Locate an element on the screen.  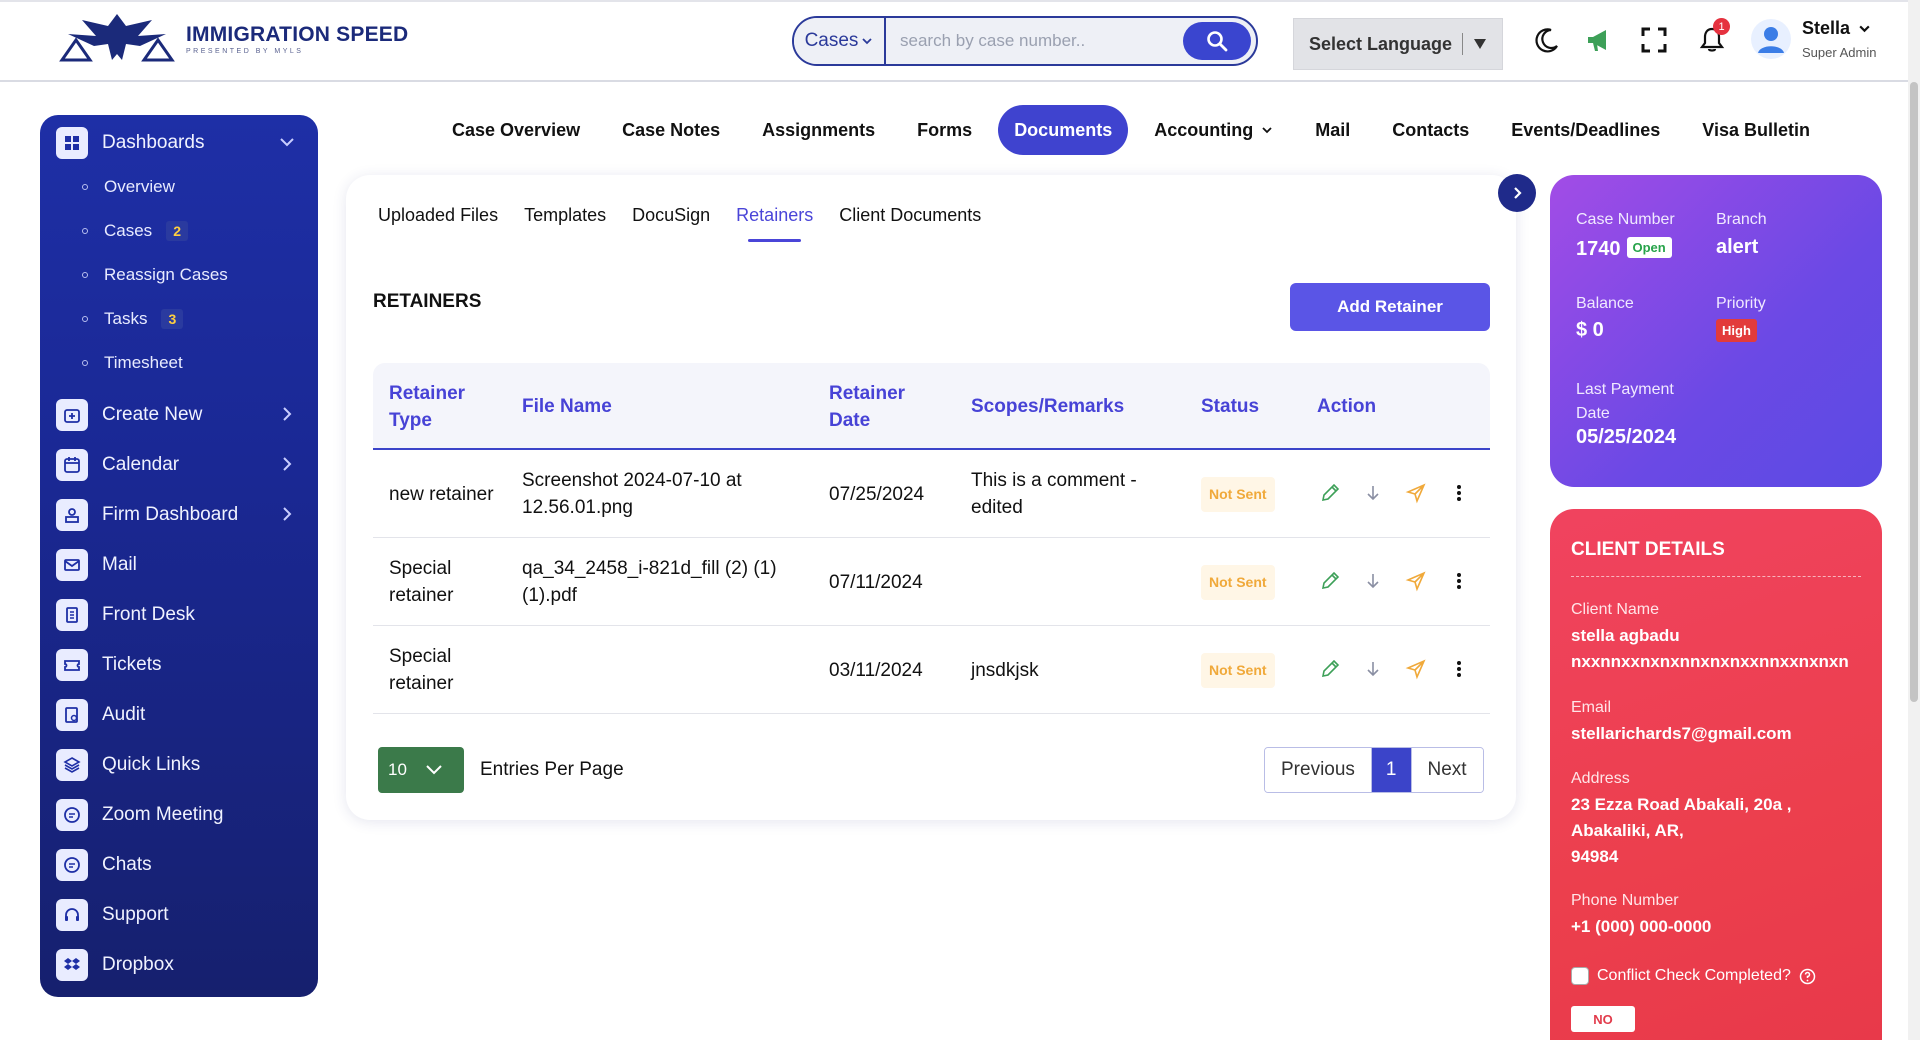
column-header: Retainer Date is located at coordinates (879, 406).